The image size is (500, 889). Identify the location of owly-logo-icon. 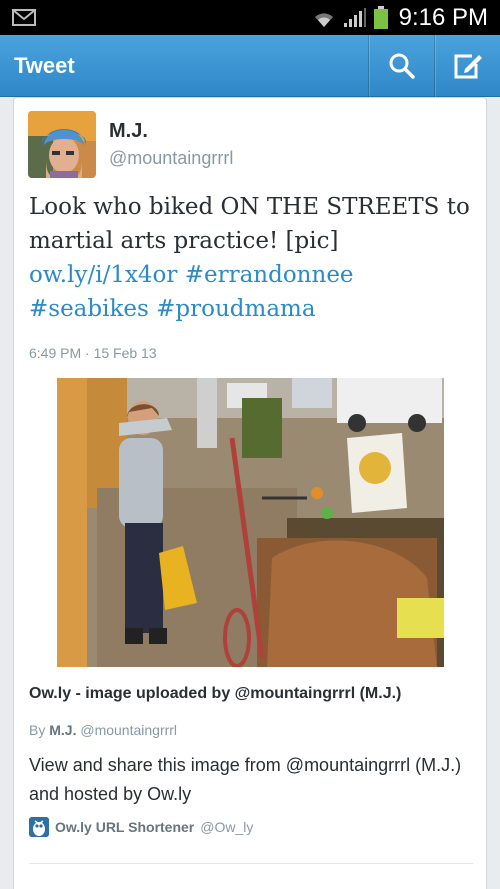
(39, 827).